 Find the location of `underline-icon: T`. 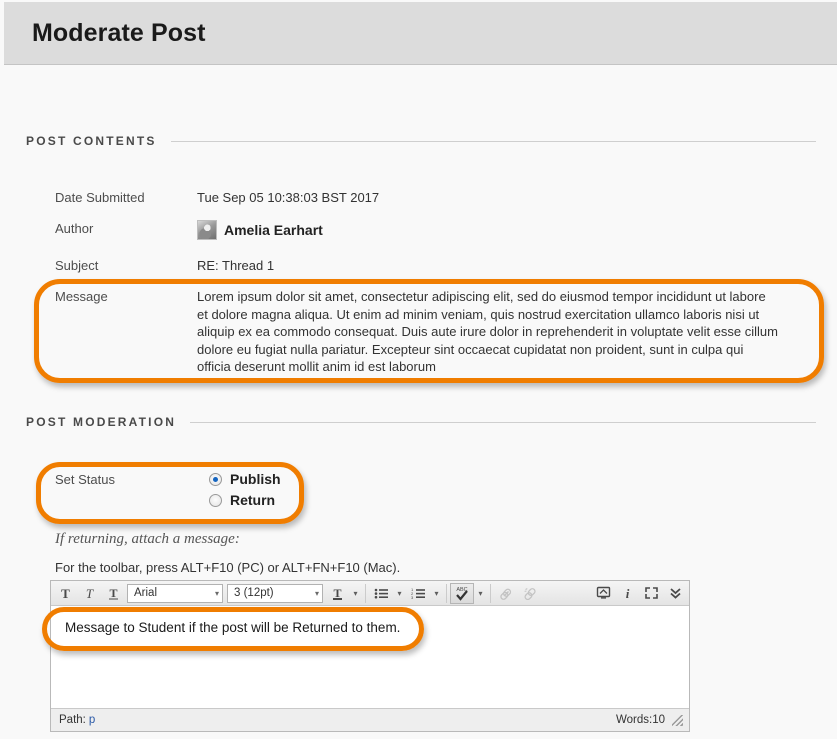

underline-icon: T is located at coordinates (113, 593).